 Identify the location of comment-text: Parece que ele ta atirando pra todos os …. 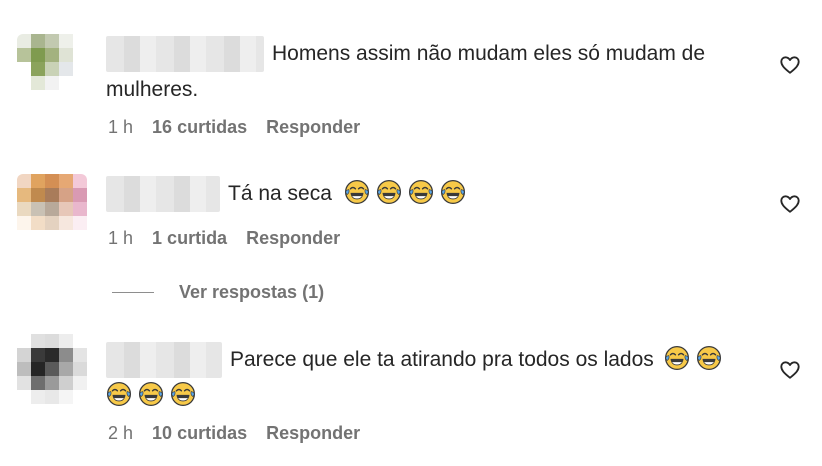
(426, 378).